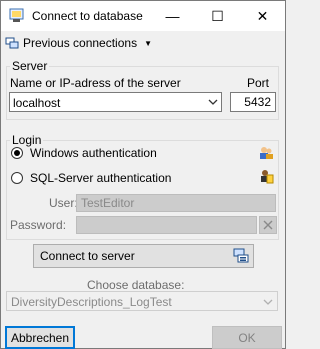 Image resolution: width=320 pixels, height=349 pixels. I want to click on server-name-label: Name or IP-adress of the server, so click(95, 83).